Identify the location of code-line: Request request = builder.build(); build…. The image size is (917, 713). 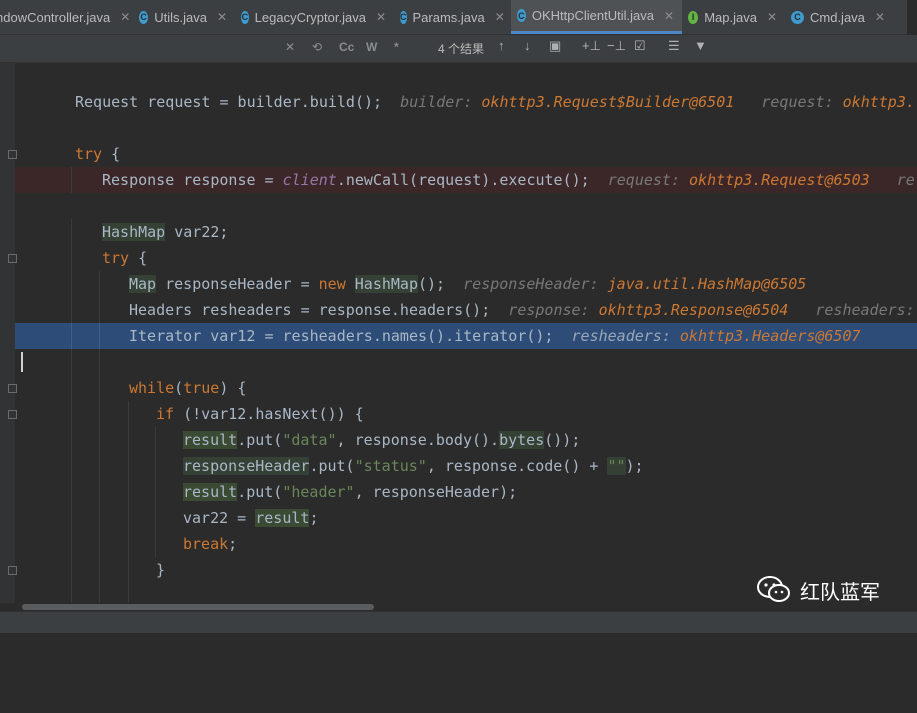
(466, 102).